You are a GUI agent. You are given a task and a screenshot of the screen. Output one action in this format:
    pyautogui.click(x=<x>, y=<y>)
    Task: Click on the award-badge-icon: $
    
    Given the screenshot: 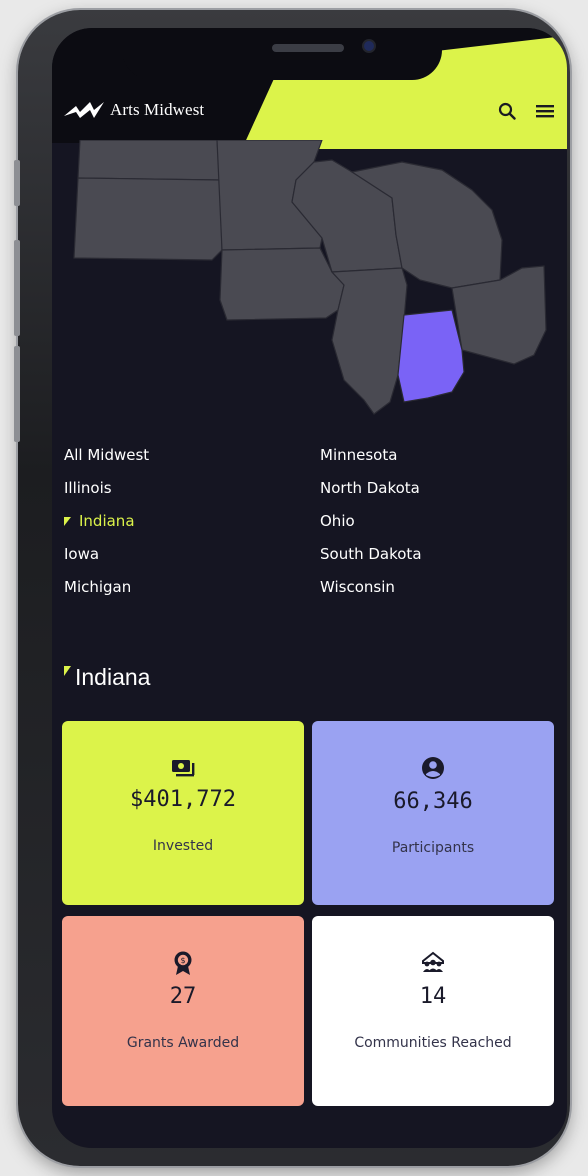 What is the action you would take?
    pyautogui.click(x=183, y=963)
    